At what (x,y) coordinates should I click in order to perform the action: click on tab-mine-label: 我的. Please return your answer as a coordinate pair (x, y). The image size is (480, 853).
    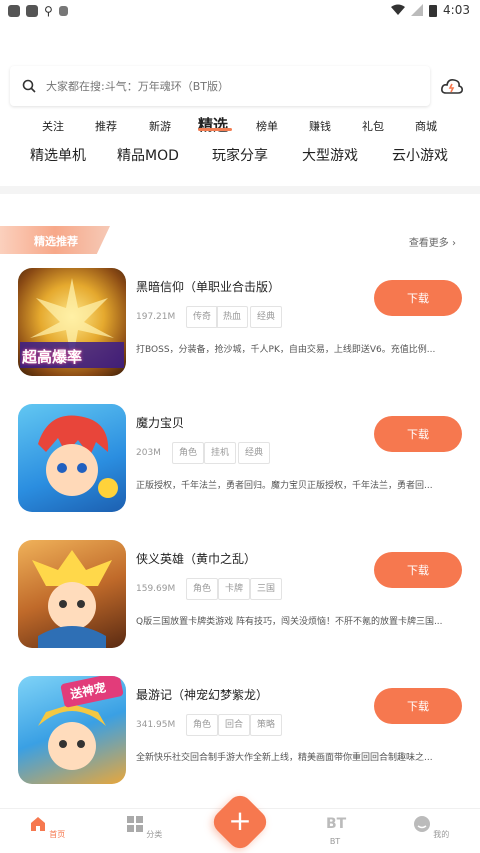
    Looking at the image, I should click on (441, 834).